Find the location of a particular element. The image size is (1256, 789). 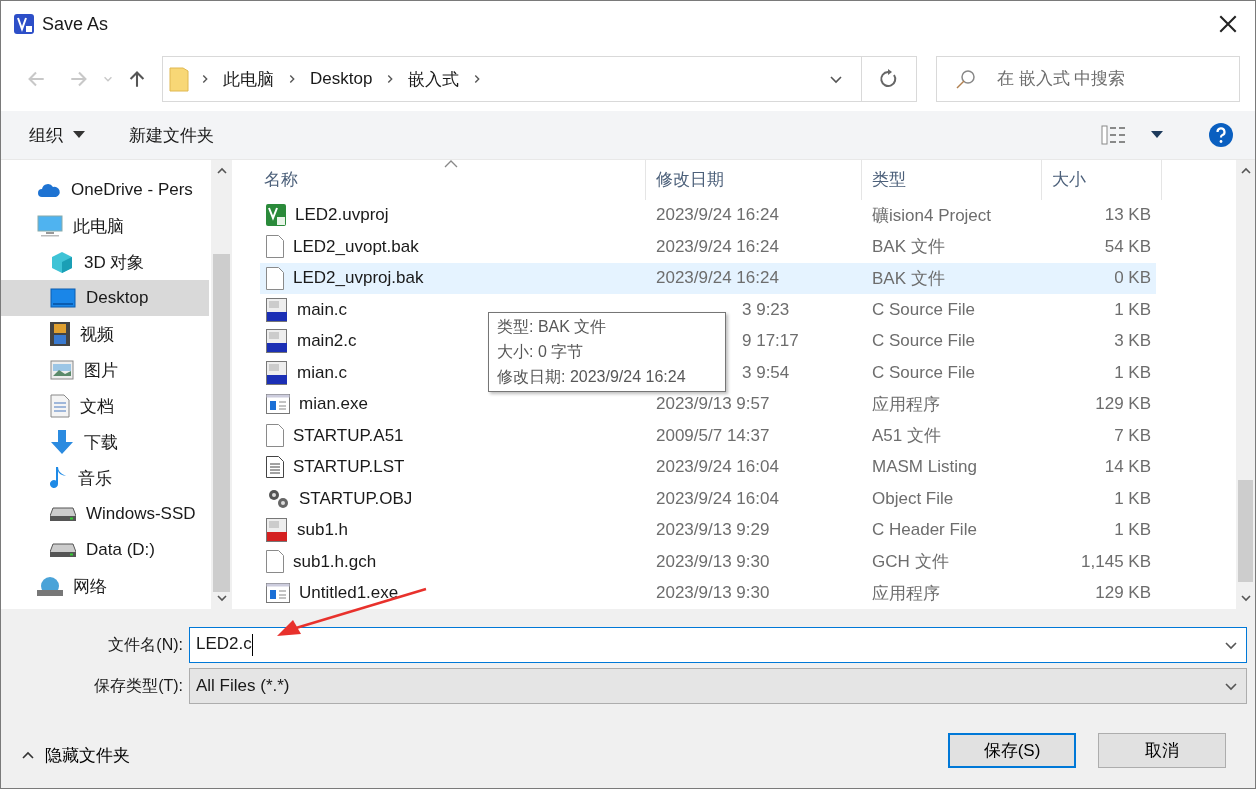

back-arrow-icon is located at coordinates (36, 79).